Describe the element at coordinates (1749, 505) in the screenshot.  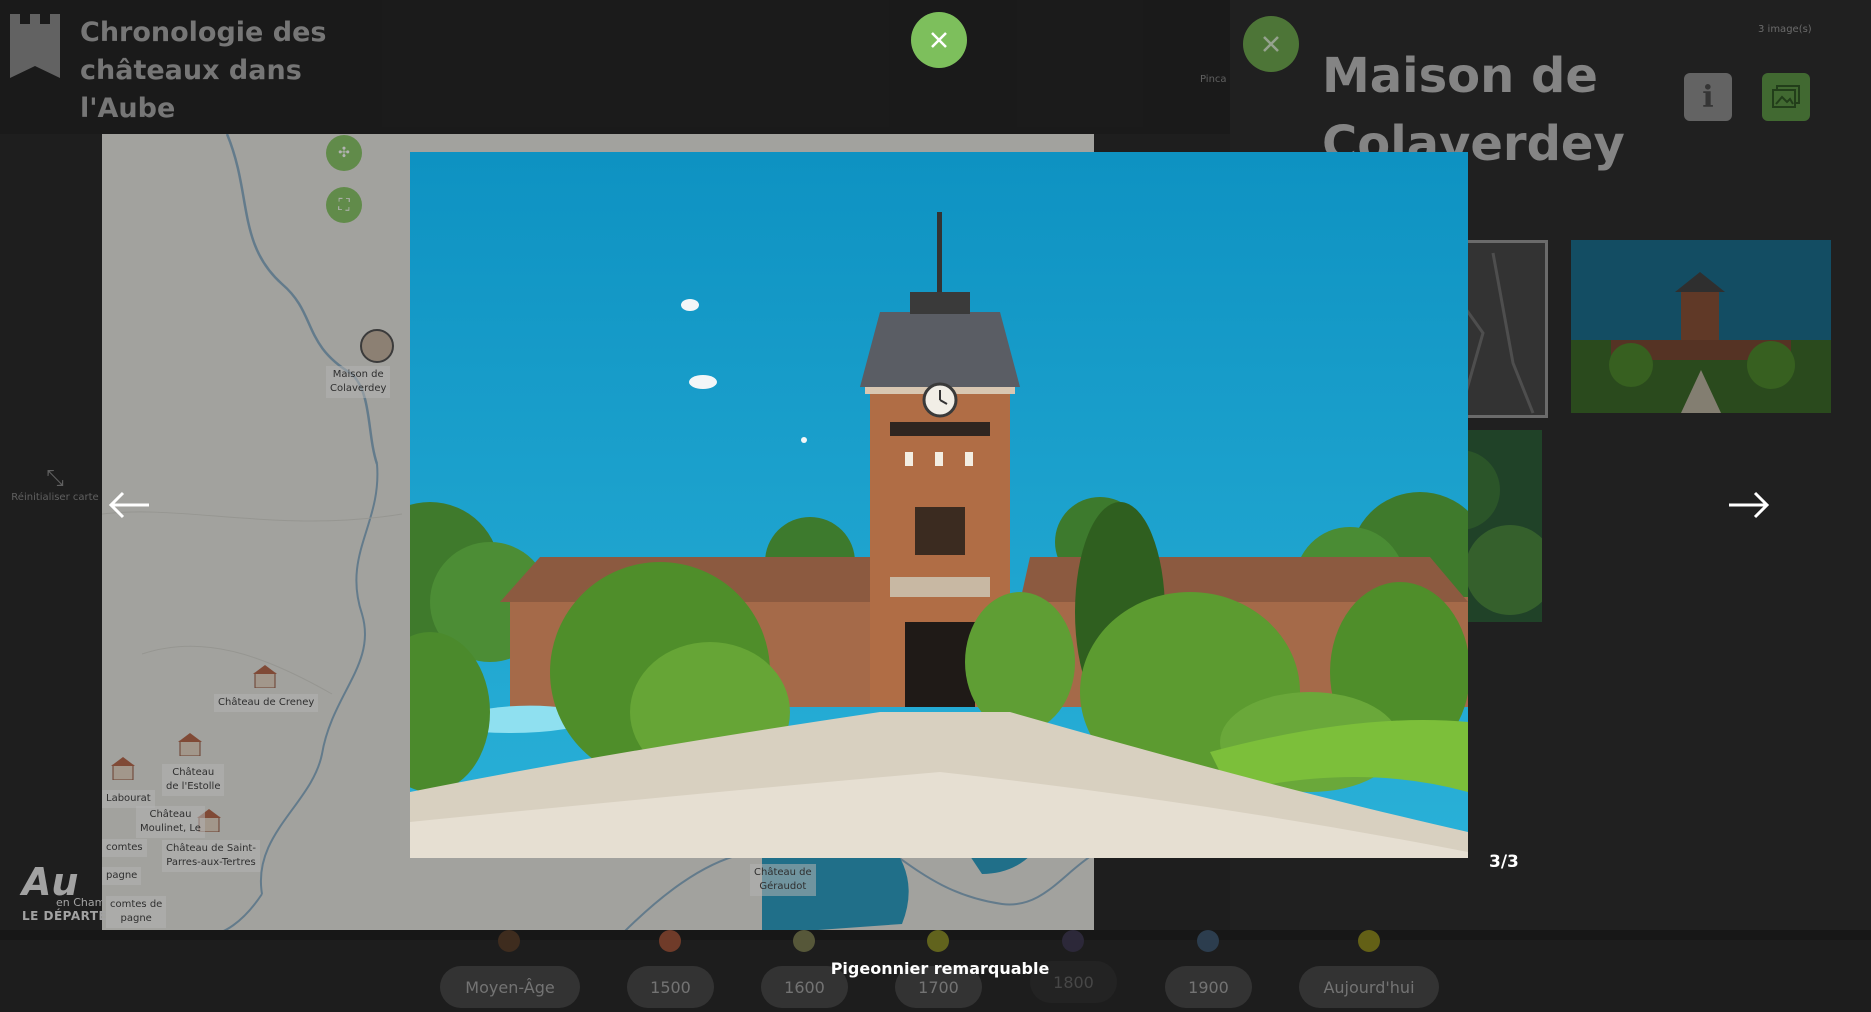
I see `next-arrow-icon` at that location.